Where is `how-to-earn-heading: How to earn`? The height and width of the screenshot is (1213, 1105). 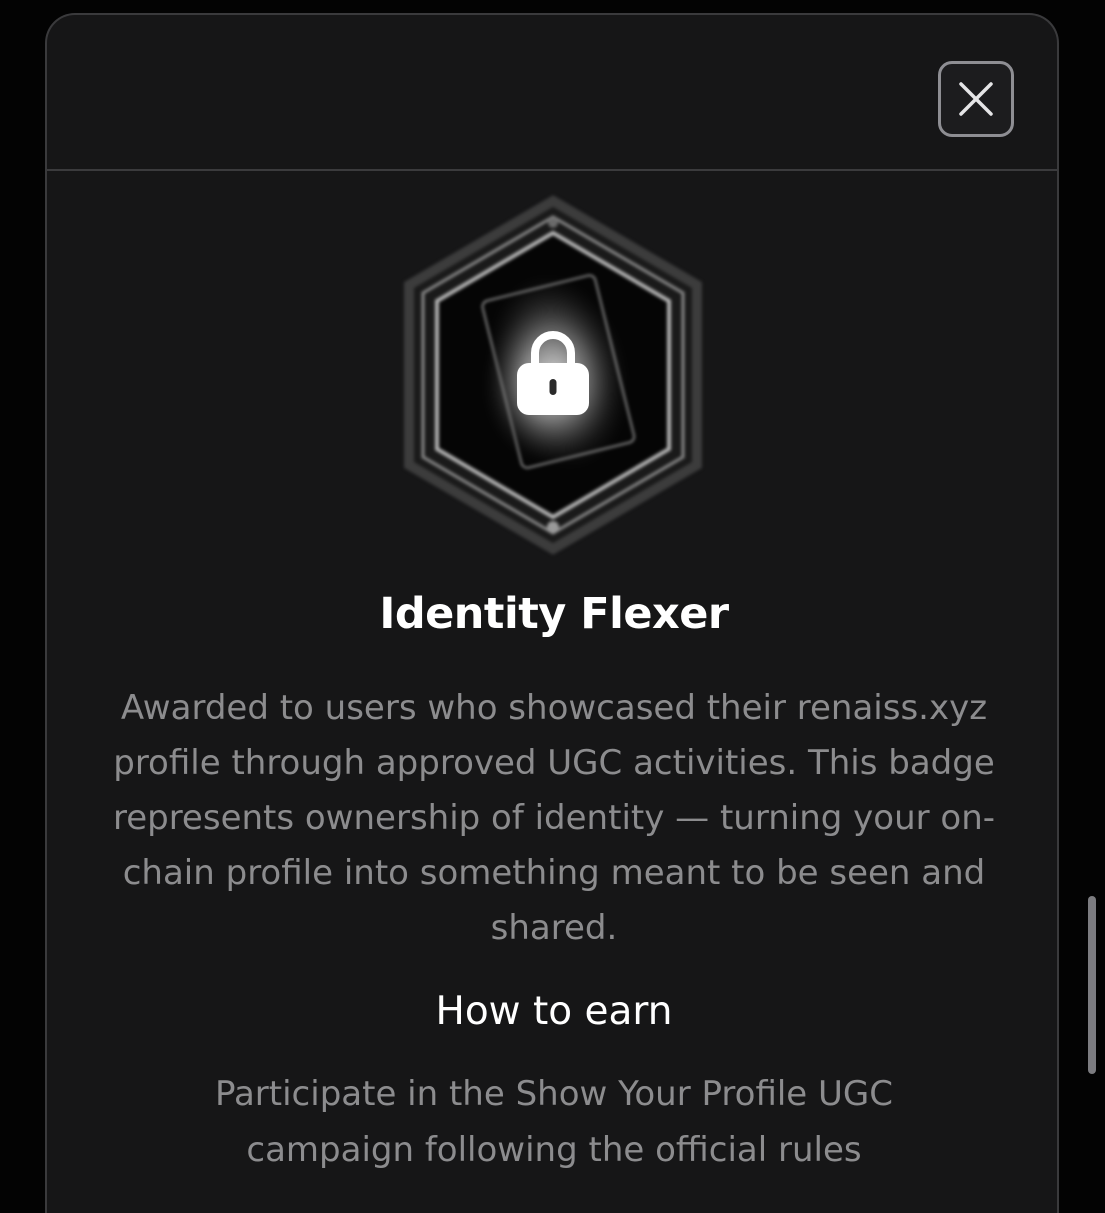 how-to-earn-heading: How to earn is located at coordinates (554, 1011).